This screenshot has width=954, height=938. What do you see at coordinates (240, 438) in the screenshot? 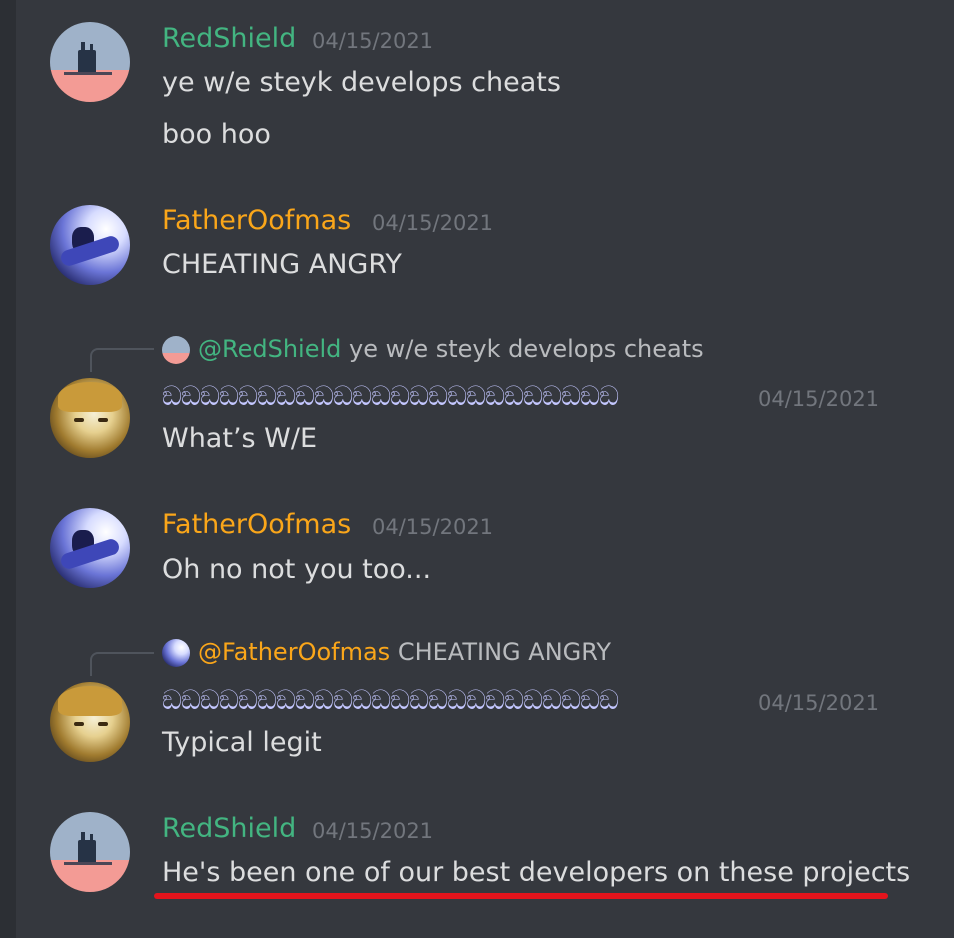
I see `message-text: What’s W/E` at bounding box center [240, 438].